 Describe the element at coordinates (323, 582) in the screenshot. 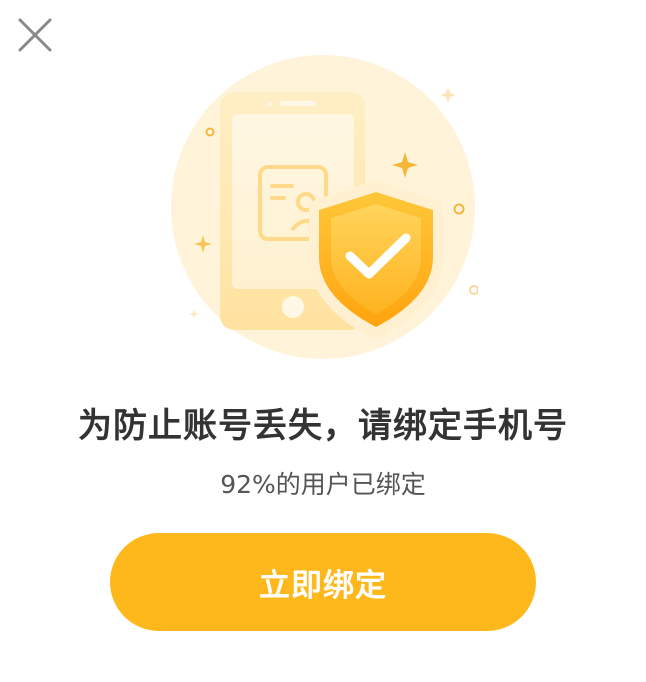

I see `bind-now-button: 立即绑定` at that location.